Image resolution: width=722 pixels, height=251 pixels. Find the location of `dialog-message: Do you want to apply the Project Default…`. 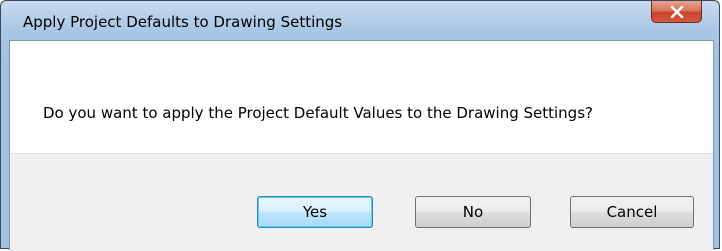

dialog-message: Do you want to apply the Project Default… is located at coordinates (318, 113).